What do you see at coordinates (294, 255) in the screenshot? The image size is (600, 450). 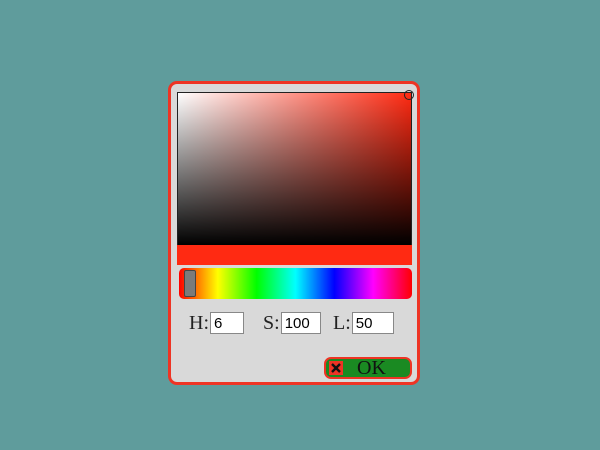 I see `color-preview-swatch` at bounding box center [294, 255].